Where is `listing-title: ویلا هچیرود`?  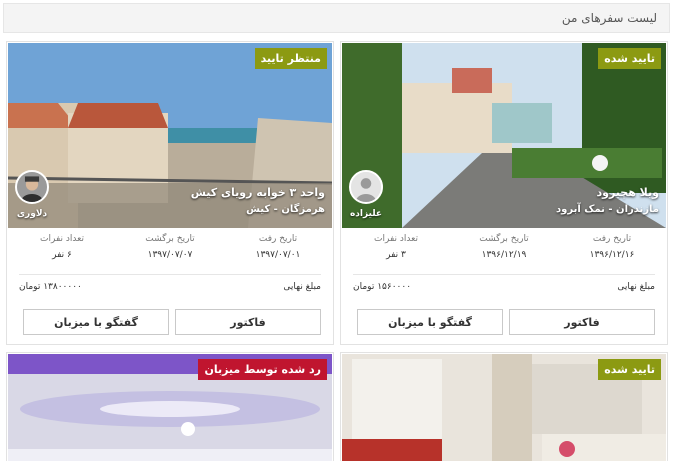 listing-title: ویلا هچیرود is located at coordinates (627, 192).